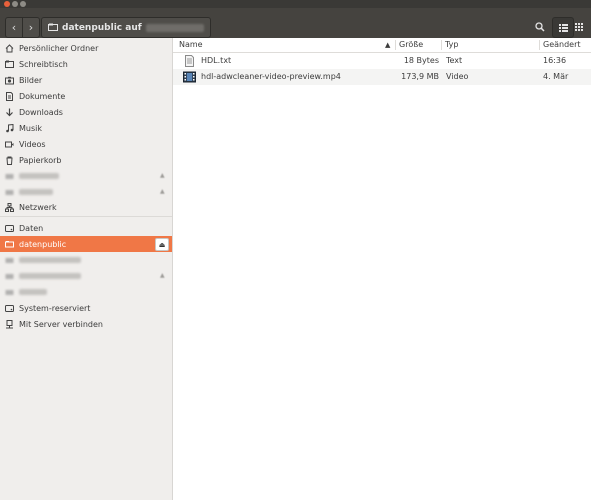  Describe the element at coordinates (43, 64) in the screenshot. I see `sidebar-item-label: Schreibtisch` at that location.